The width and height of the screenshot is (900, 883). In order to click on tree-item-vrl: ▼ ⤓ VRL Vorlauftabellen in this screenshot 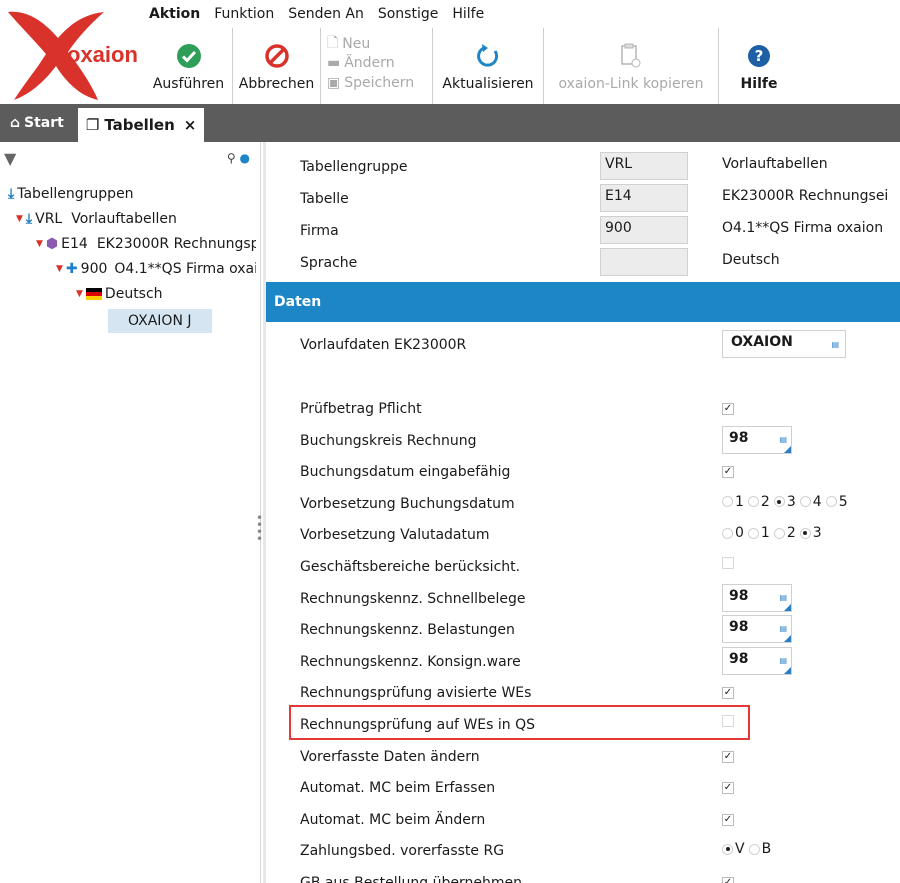, I will do `click(96, 219)`.